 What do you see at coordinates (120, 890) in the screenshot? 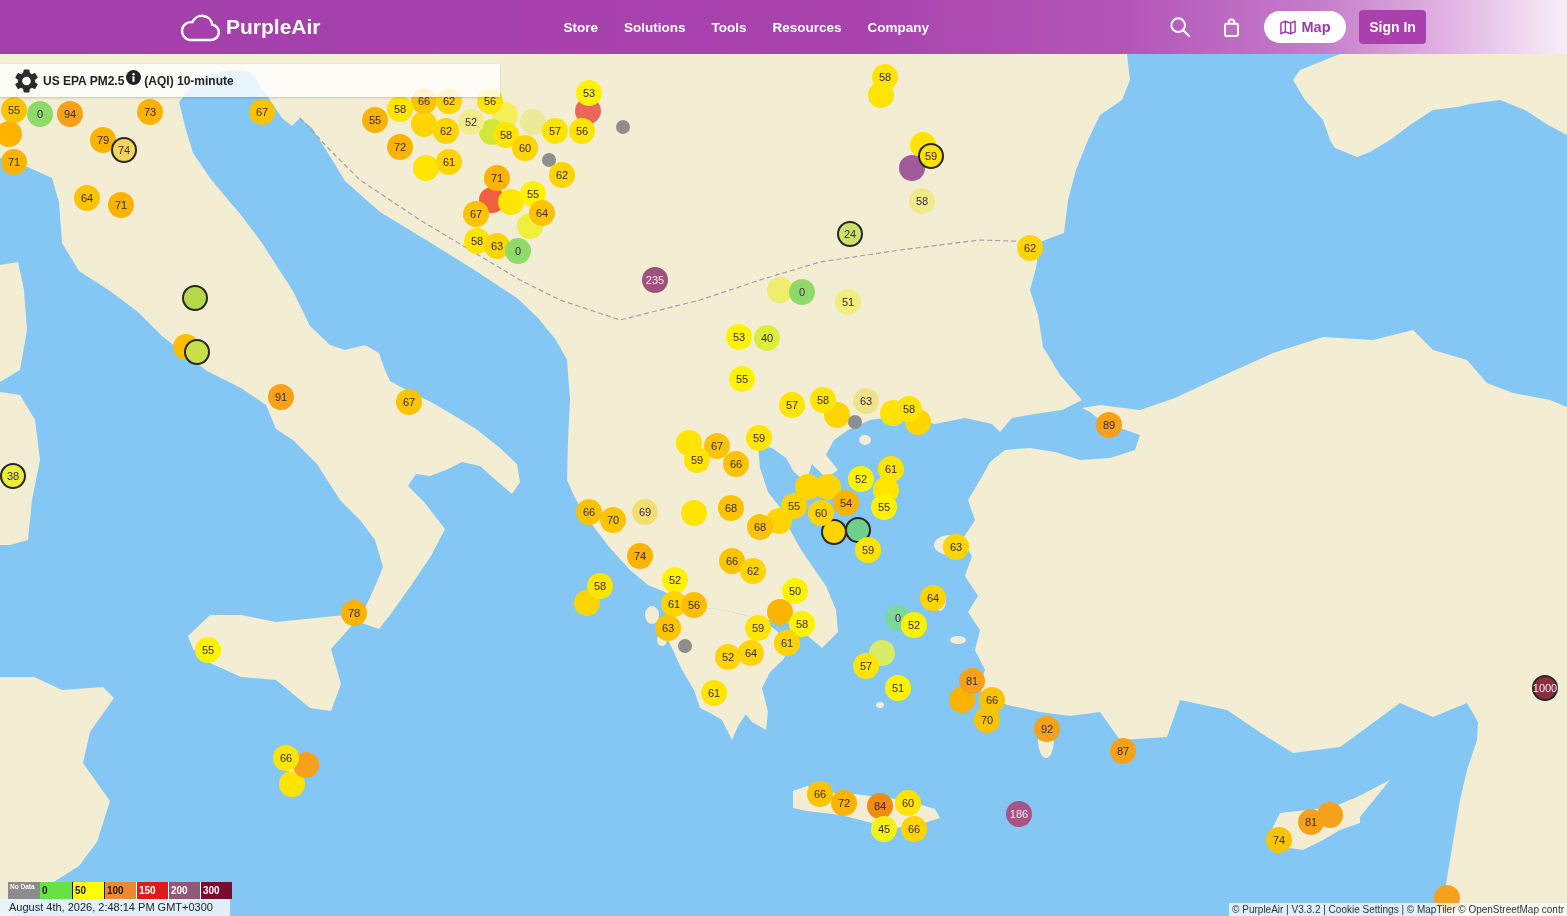
I see `scale-segment: 100` at bounding box center [120, 890].